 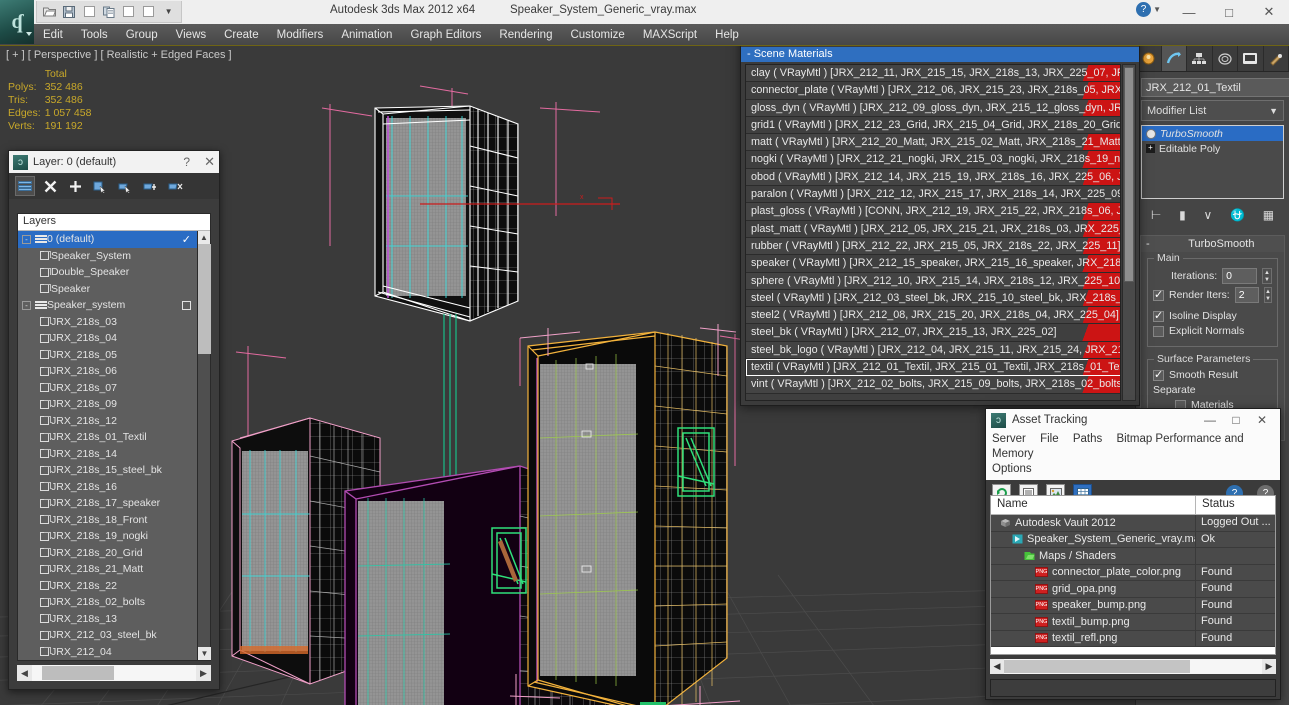 What do you see at coordinates (107, 520) in the screenshot?
I see `layer-list-item: JRX_218s_18_Front` at bounding box center [107, 520].